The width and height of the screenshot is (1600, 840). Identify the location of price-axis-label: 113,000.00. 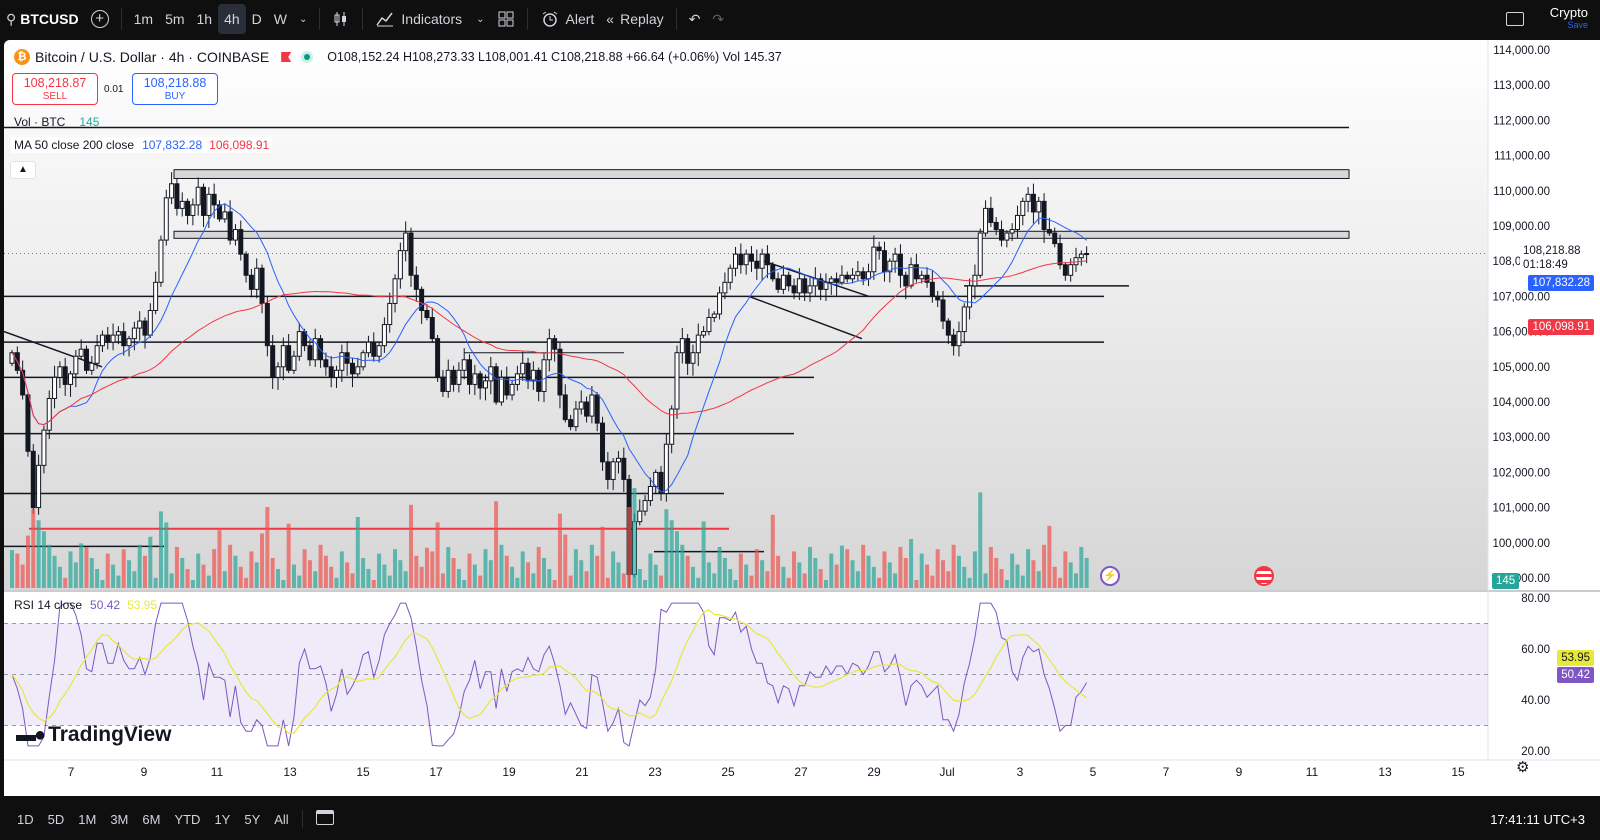
(1521, 86).